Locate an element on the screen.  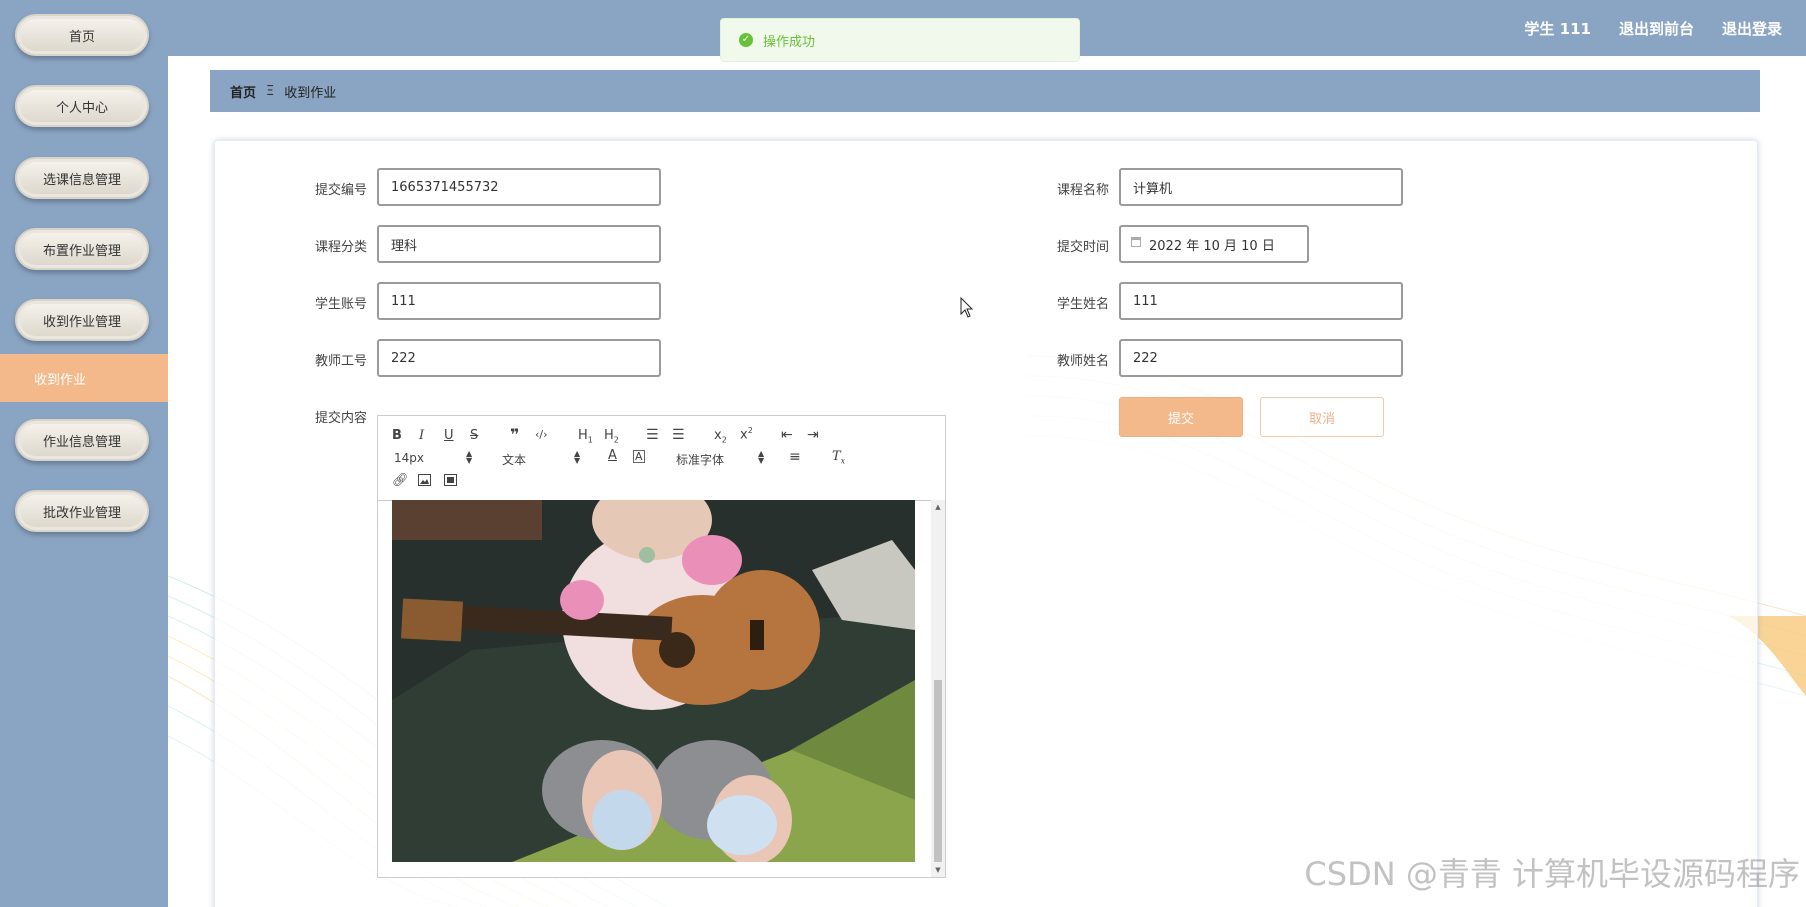
font-family-select: 标准字体 ▲ ▼ is located at coordinates (720, 459).